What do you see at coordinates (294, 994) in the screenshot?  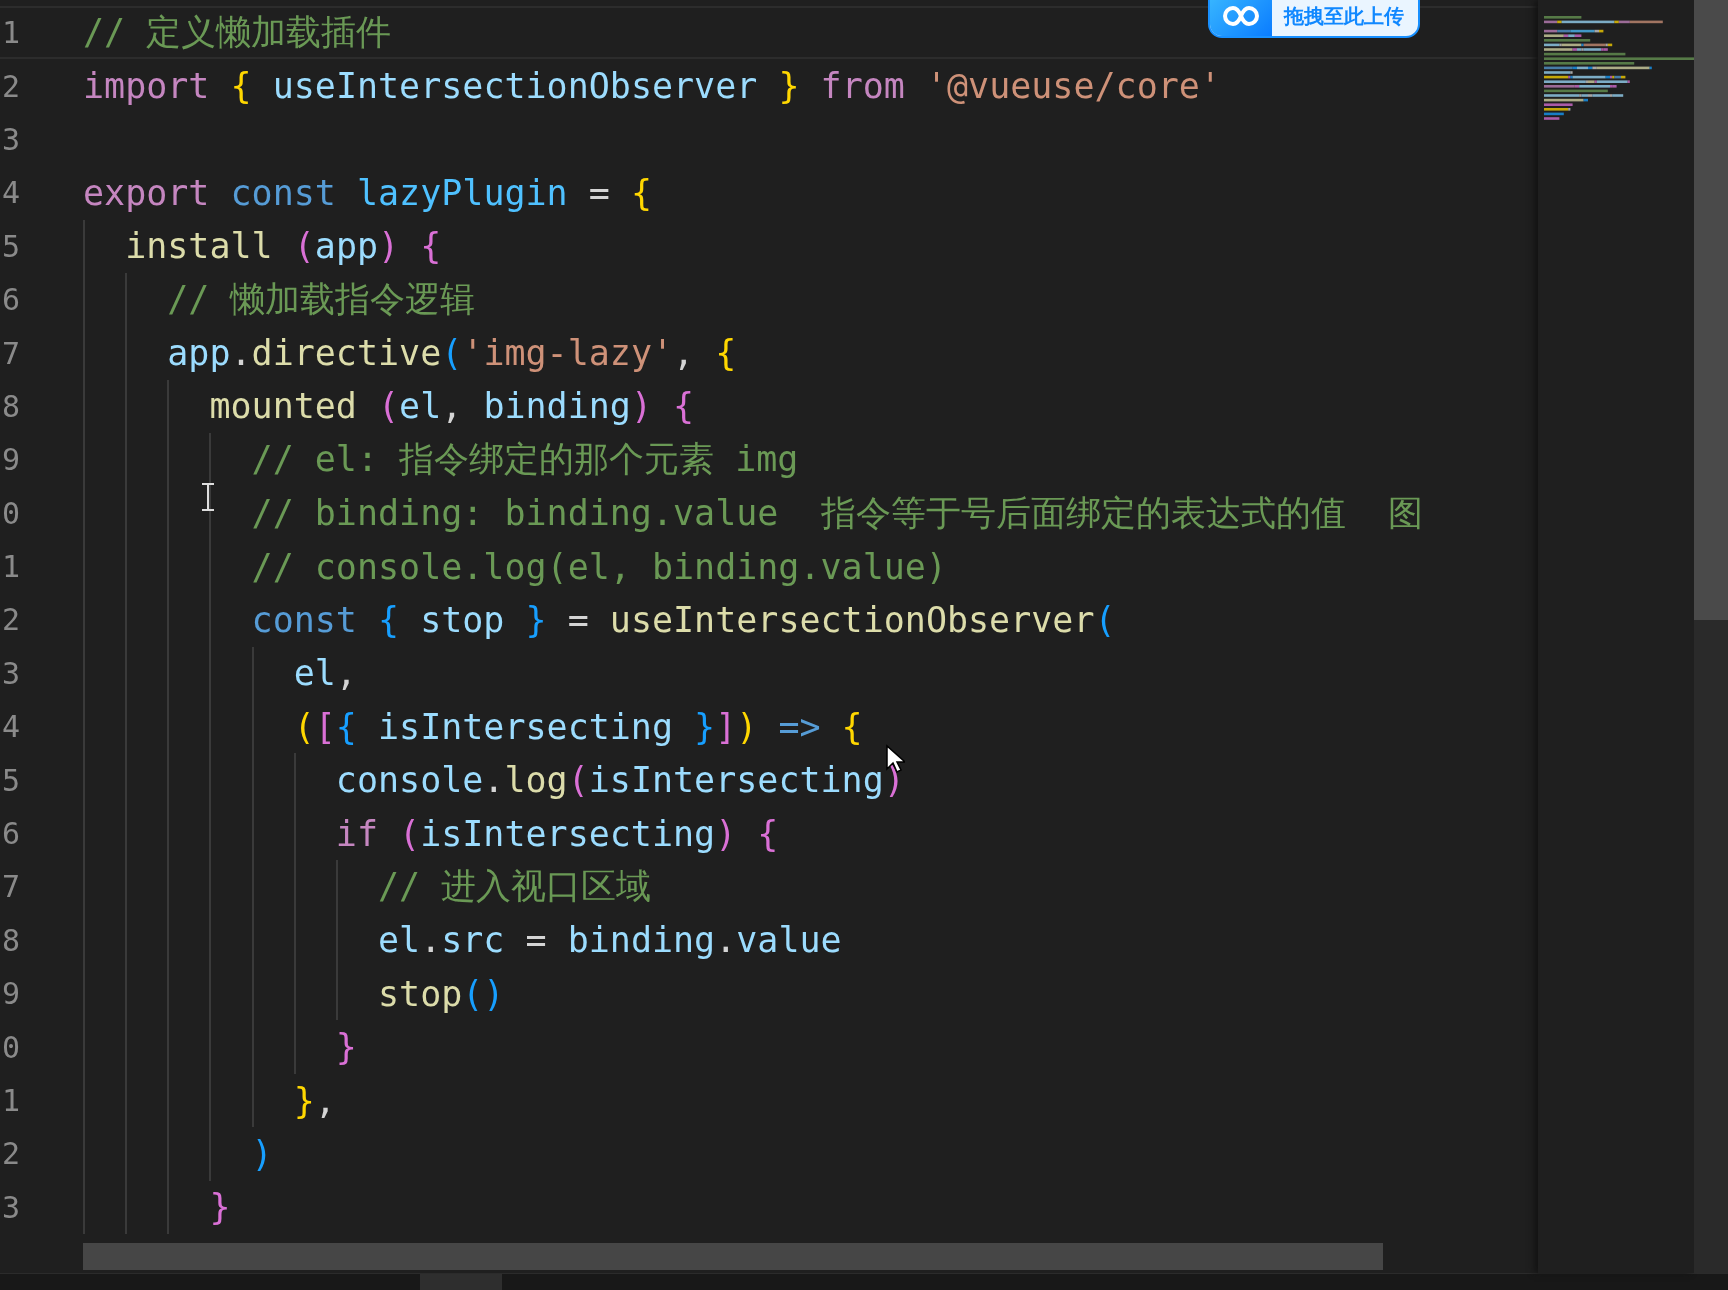 I see `code-line: stop()` at bounding box center [294, 994].